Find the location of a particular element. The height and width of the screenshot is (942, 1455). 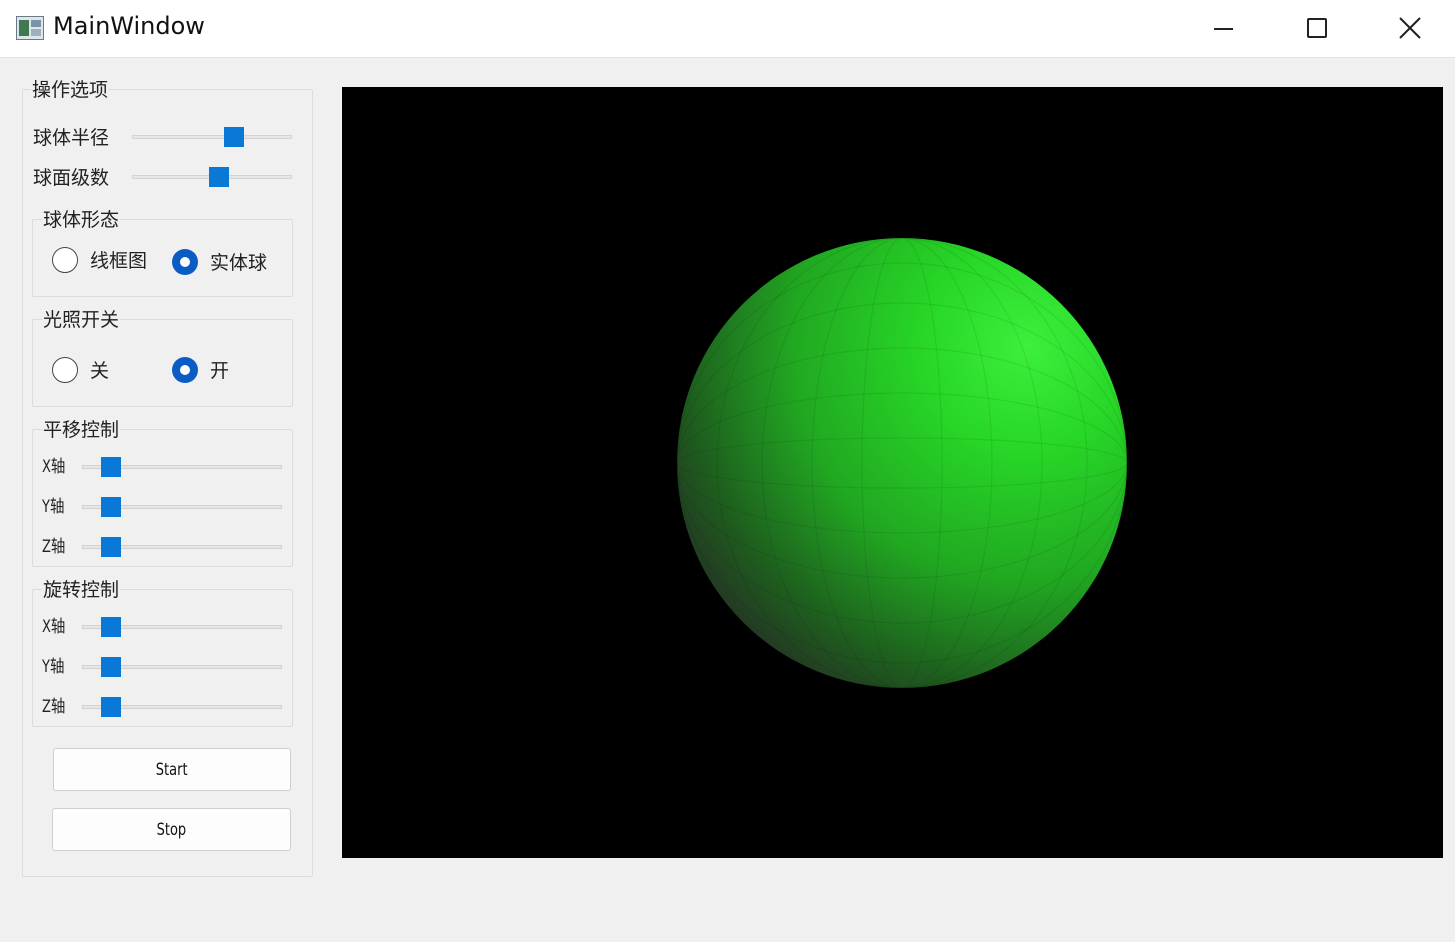

rotate-y-label: Y轴 is located at coordinates (53, 667).